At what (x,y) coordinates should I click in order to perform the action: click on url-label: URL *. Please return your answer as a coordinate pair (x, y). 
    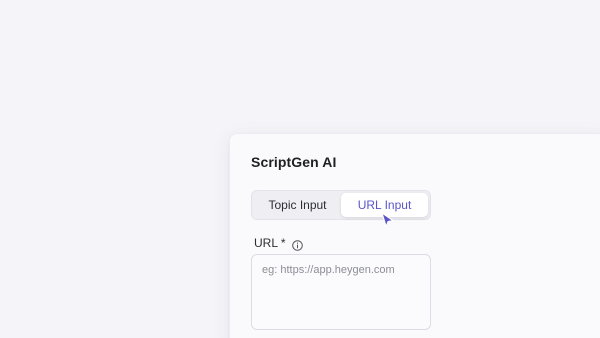
    Looking at the image, I should click on (270, 243).